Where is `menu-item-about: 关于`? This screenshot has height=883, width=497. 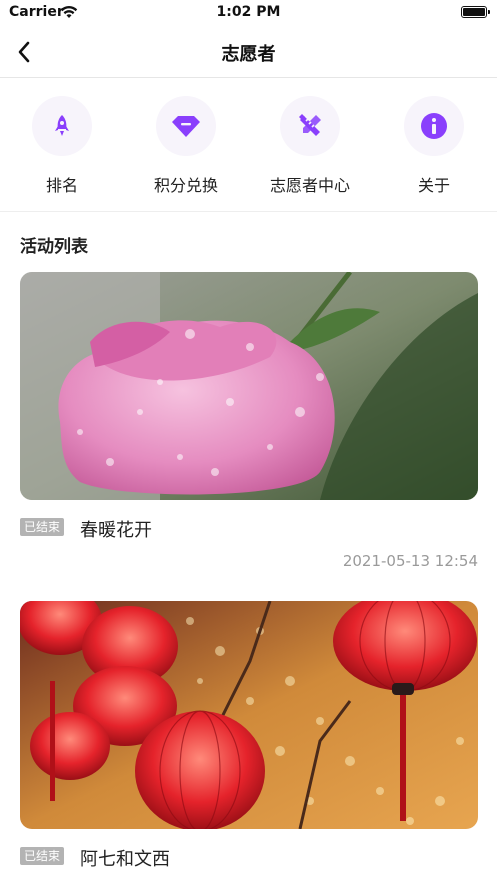
menu-item-about: 关于 is located at coordinates (434, 151).